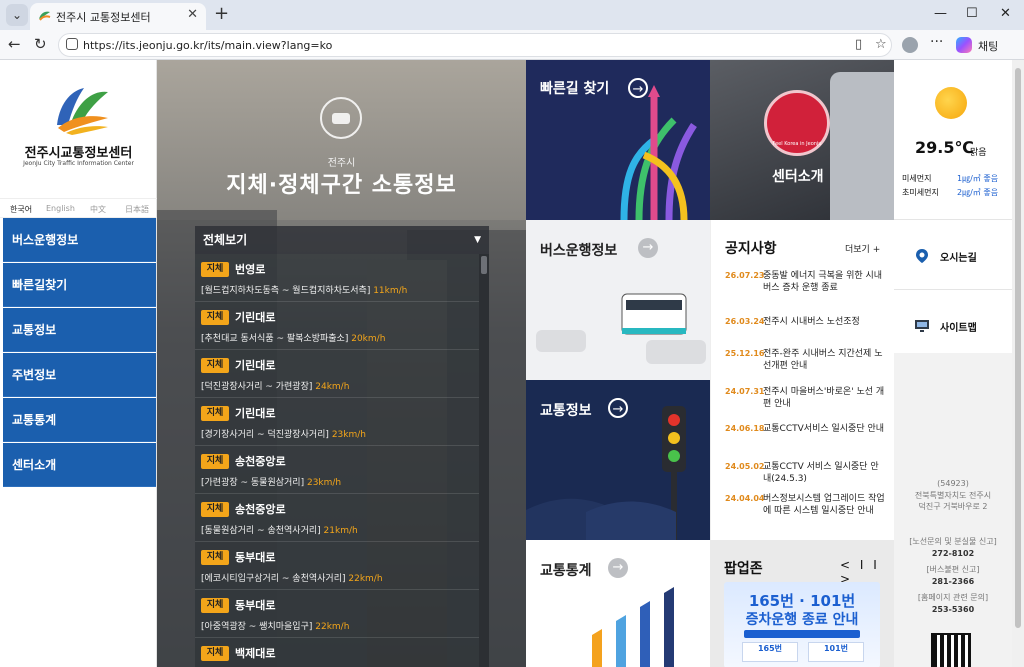 This screenshot has height=667, width=1024. Describe the element at coordinates (802, 140) in the screenshot. I see `center-intro-tile: Feel Korea in Jeonju 센터소개` at that location.